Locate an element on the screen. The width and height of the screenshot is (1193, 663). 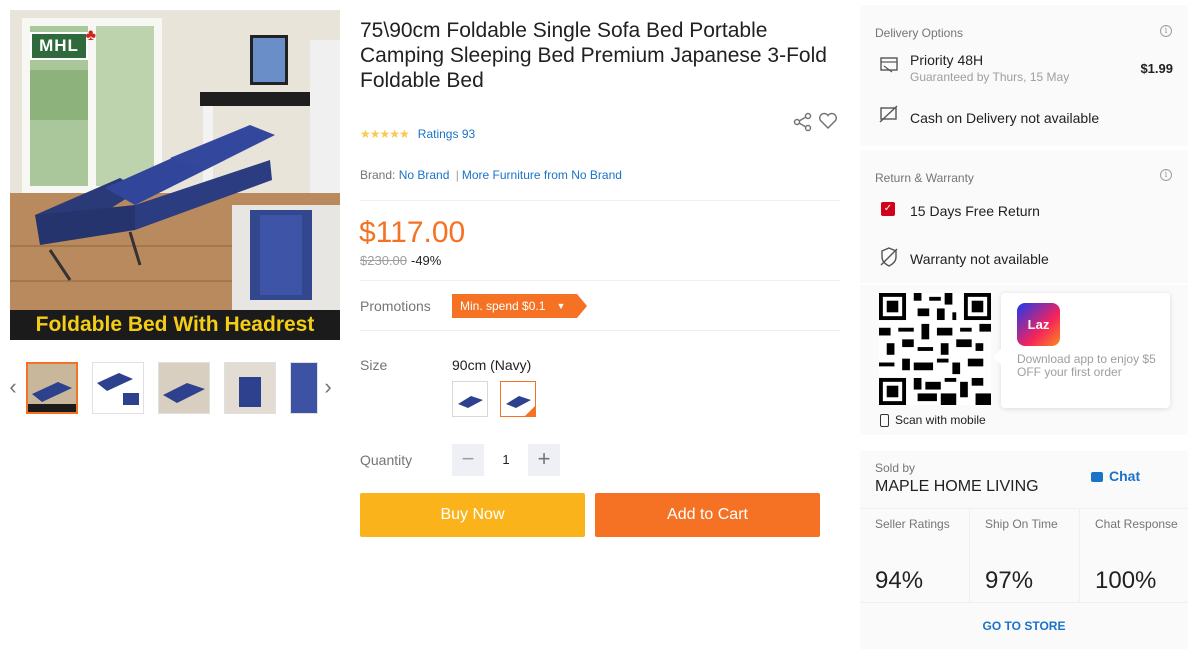
heart-icon is located at coordinates (828, 121).